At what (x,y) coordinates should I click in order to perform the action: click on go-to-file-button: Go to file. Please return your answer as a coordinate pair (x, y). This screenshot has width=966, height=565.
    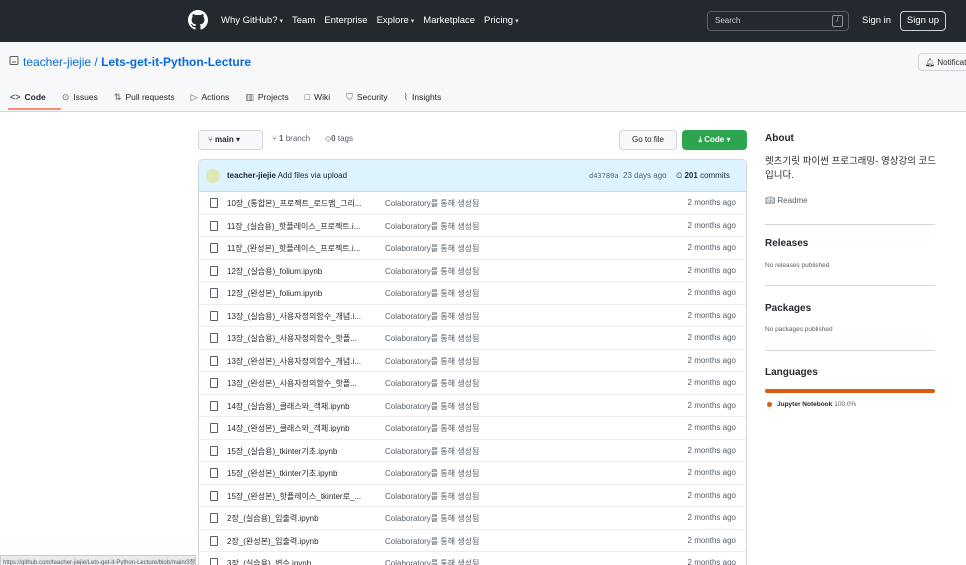
    Looking at the image, I should click on (648, 140).